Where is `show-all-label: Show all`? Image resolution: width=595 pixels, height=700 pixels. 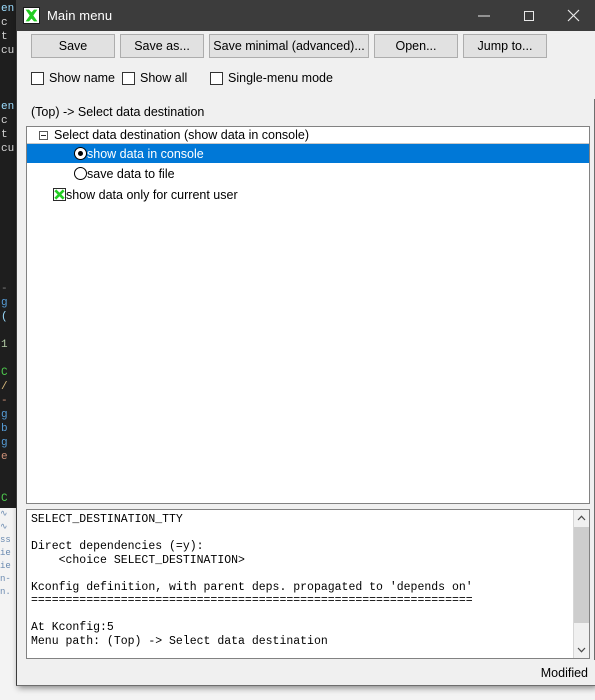
show-all-label: Show all is located at coordinates (164, 78).